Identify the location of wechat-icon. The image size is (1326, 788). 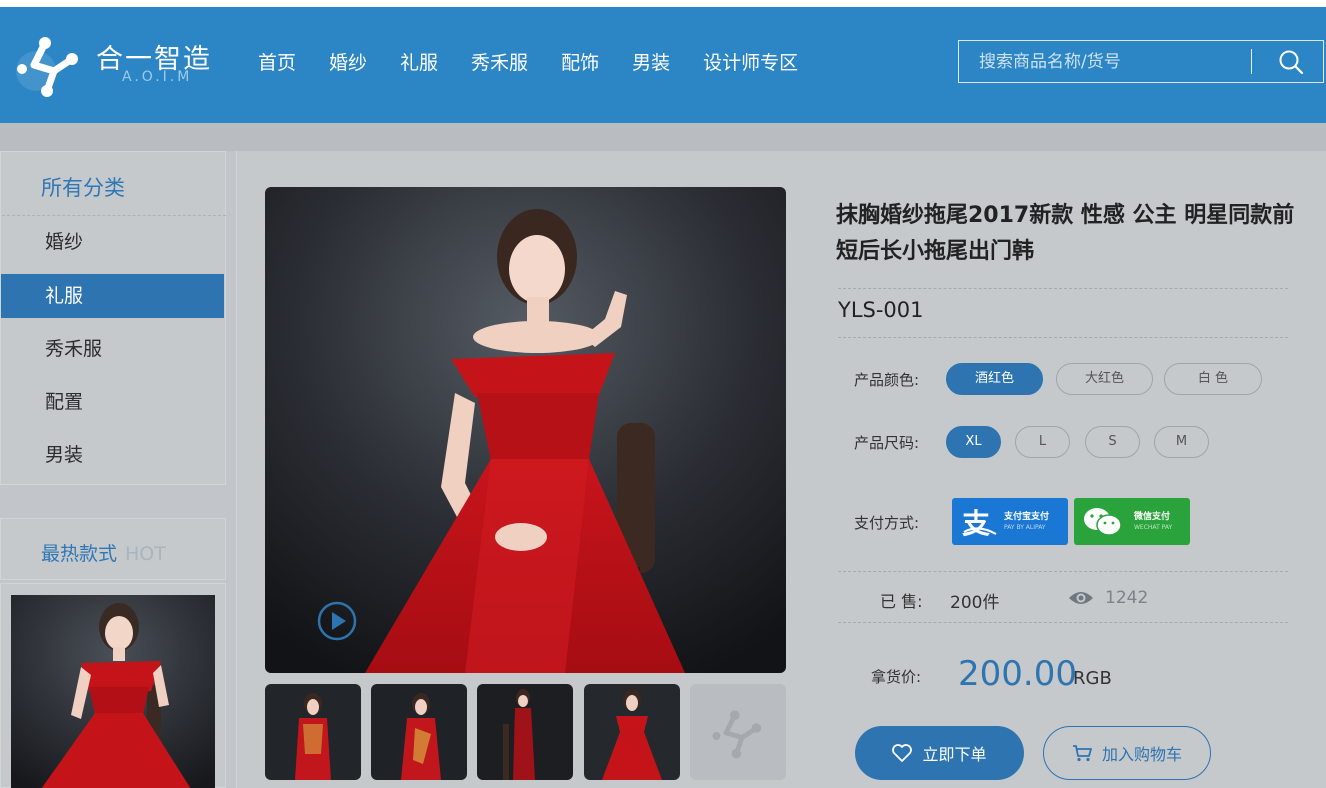
(1103, 521).